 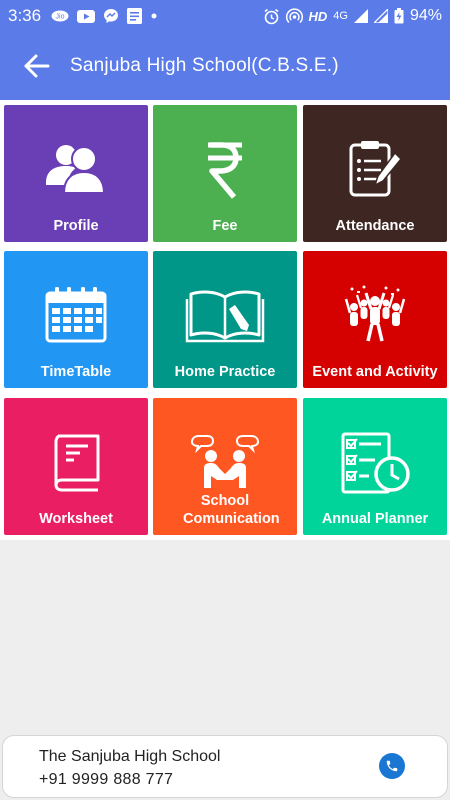 What do you see at coordinates (375, 315) in the screenshot?
I see `celebration-icon` at bounding box center [375, 315].